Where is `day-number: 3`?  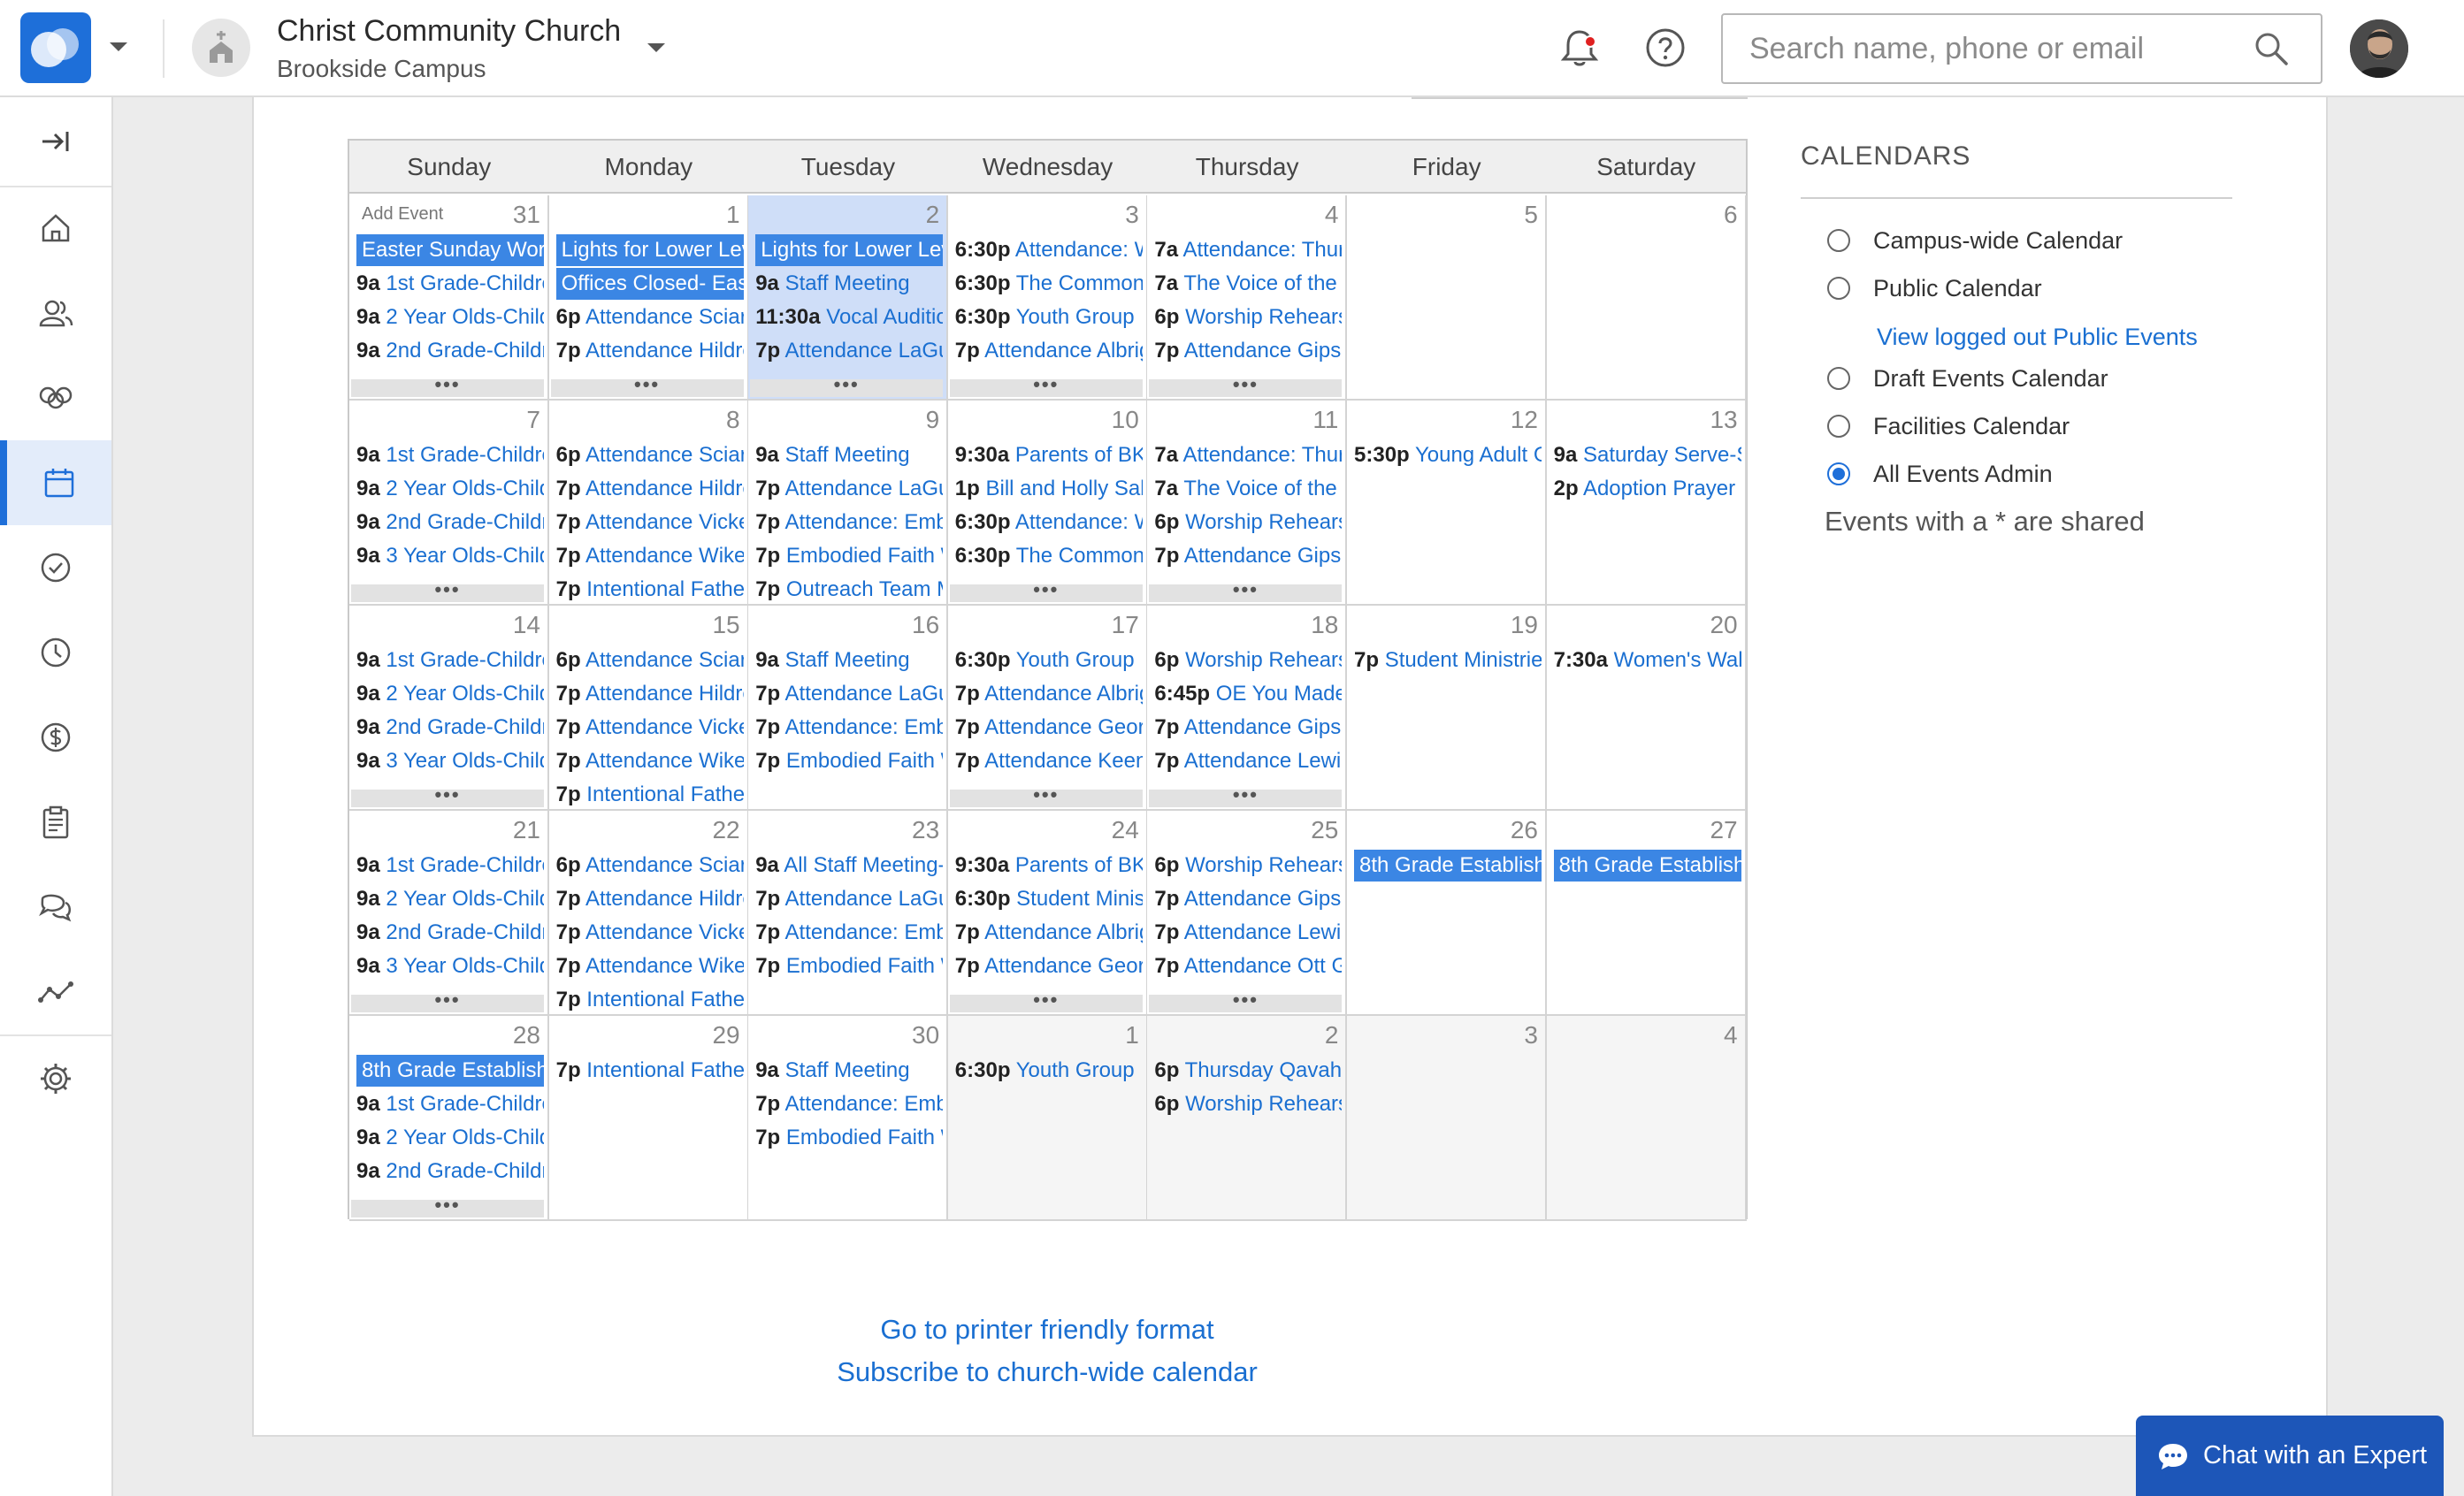
day-number: 3 is located at coordinates (1132, 215).